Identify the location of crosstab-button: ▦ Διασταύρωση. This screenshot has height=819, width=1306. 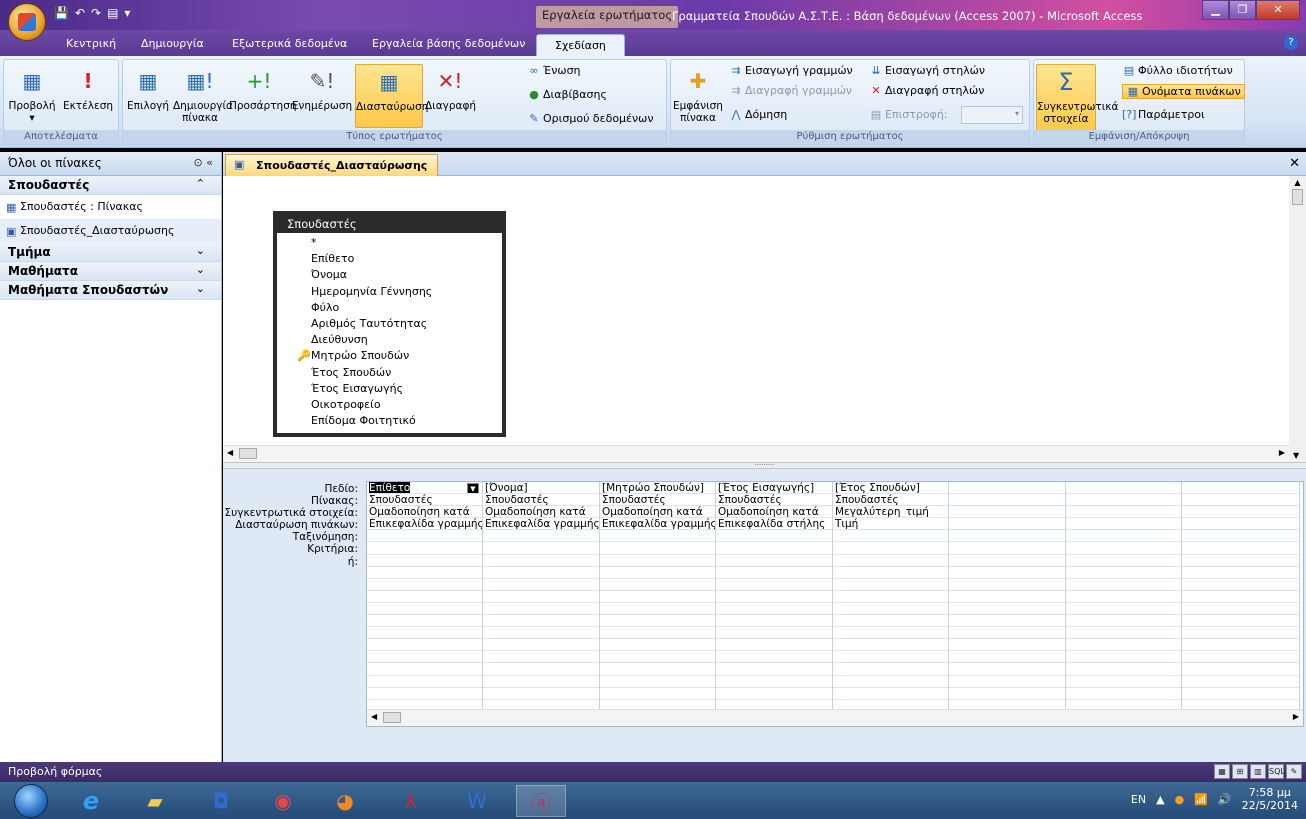
(391, 96).